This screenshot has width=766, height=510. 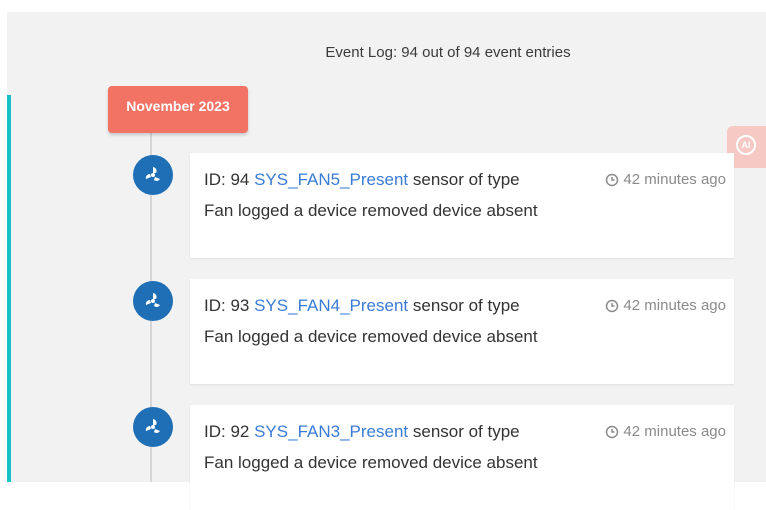 I want to click on sensor-link: SYS_FAN5_Present, so click(x=331, y=179).